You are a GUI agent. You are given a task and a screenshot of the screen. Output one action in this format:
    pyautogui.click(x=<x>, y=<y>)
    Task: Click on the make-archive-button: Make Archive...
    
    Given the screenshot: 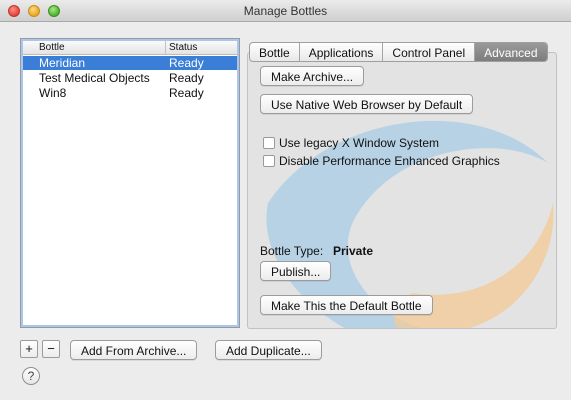 What is the action you would take?
    pyautogui.click(x=312, y=76)
    